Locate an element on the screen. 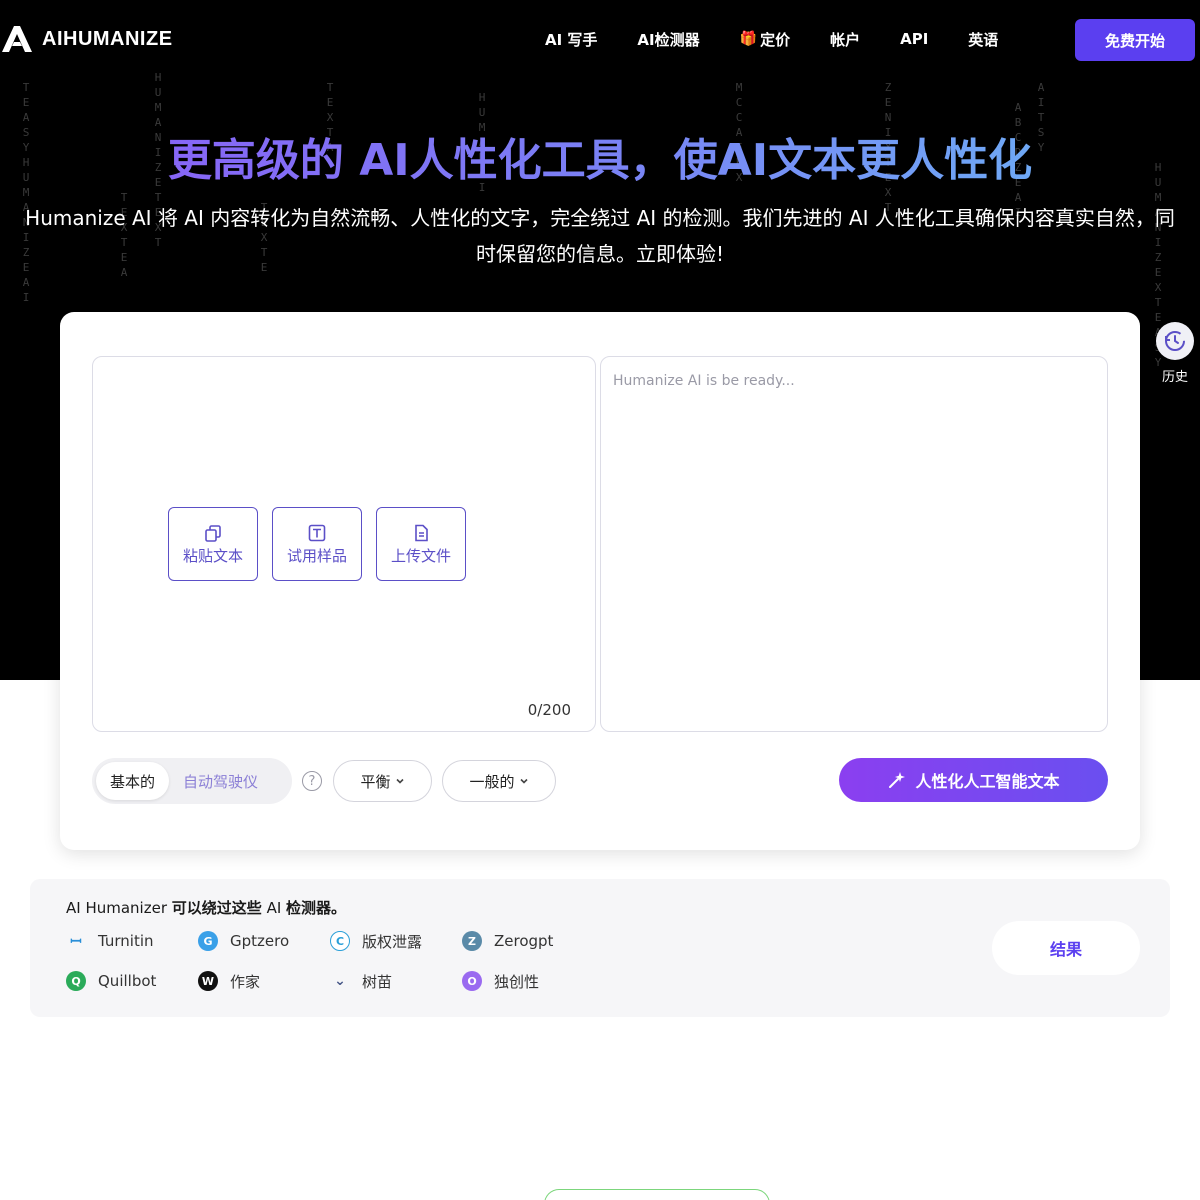 The image size is (1200, 1200). free-start-button: 免费开始 is located at coordinates (1135, 40).